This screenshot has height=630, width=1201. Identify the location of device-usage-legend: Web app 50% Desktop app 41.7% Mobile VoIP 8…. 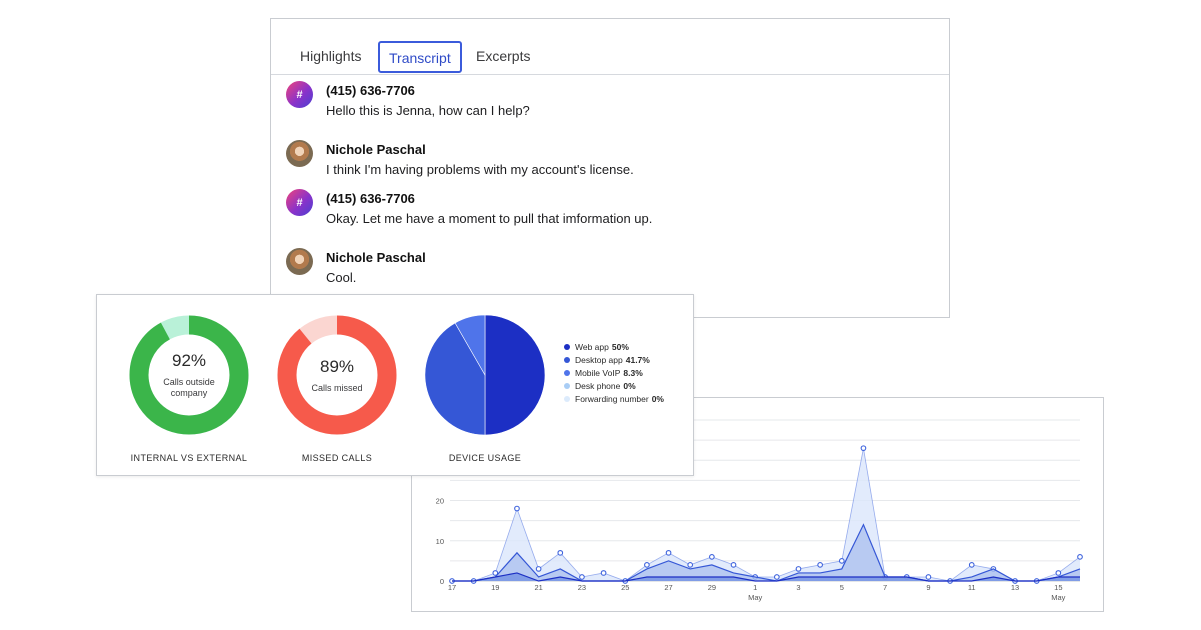
(614, 372).